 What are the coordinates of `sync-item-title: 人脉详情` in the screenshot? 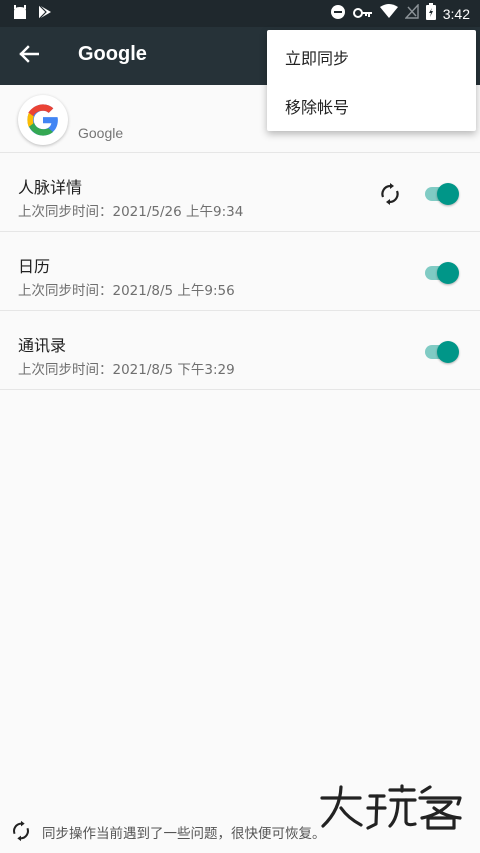 It's located at (50, 187).